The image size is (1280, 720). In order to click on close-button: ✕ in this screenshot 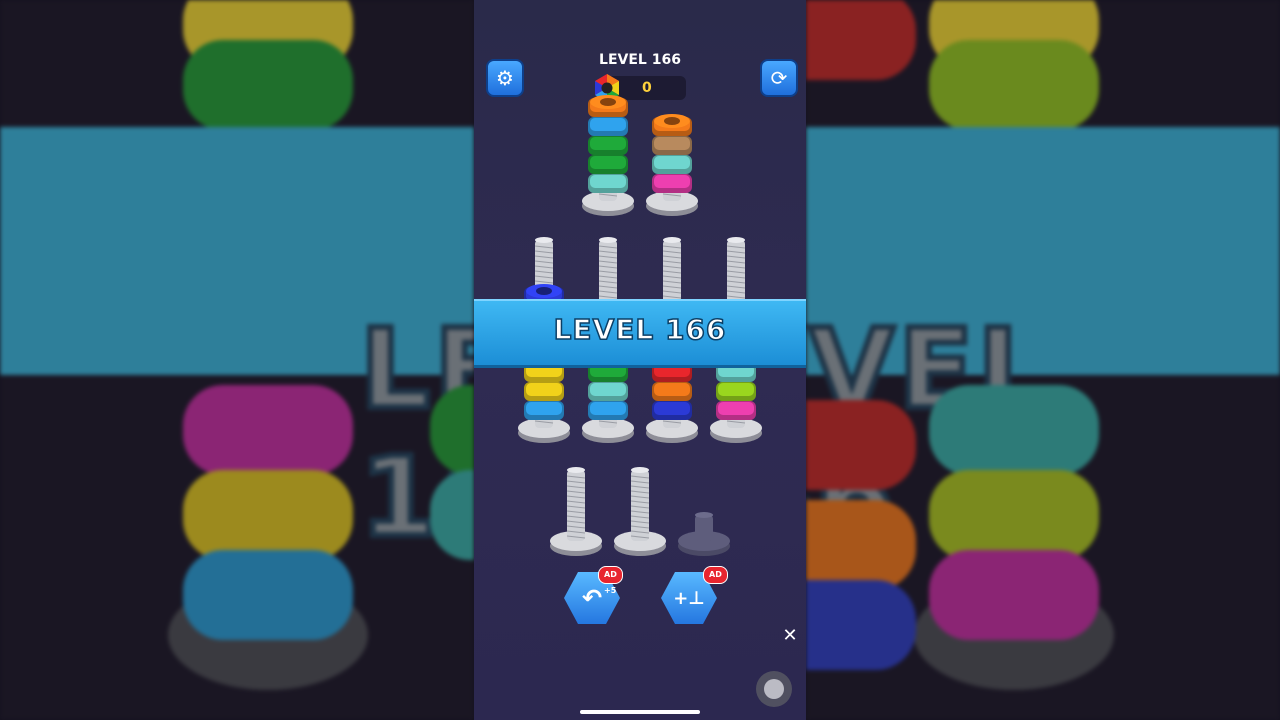, I will do `click(790, 636)`.